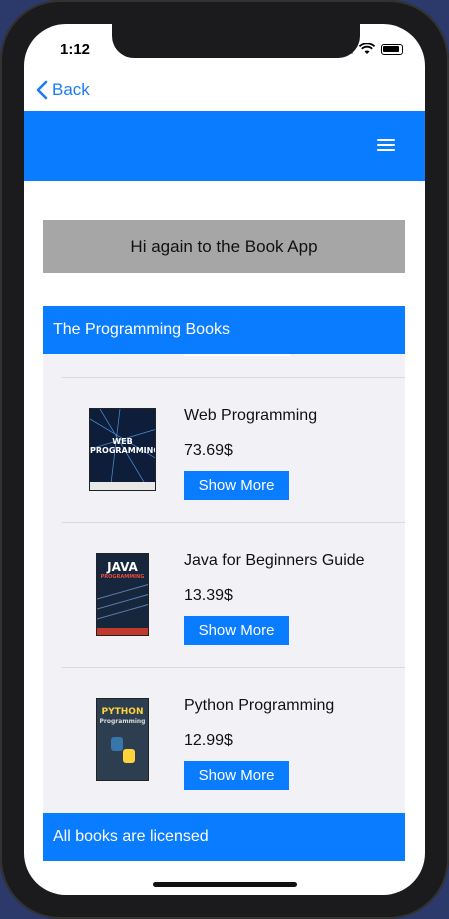 This screenshot has width=449, height=919. Describe the element at coordinates (251, 415) in the screenshot. I see `book-title: Web Programming` at that location.